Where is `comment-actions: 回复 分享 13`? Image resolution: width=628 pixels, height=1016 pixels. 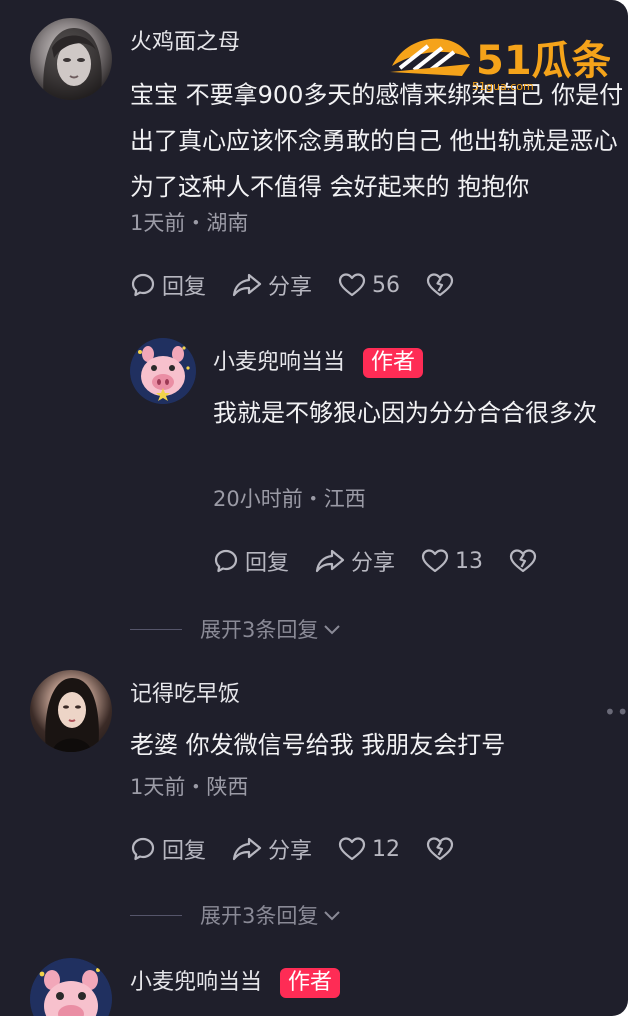 comment-actions: 回复 分享 13 is located at coordinates (388, 561).